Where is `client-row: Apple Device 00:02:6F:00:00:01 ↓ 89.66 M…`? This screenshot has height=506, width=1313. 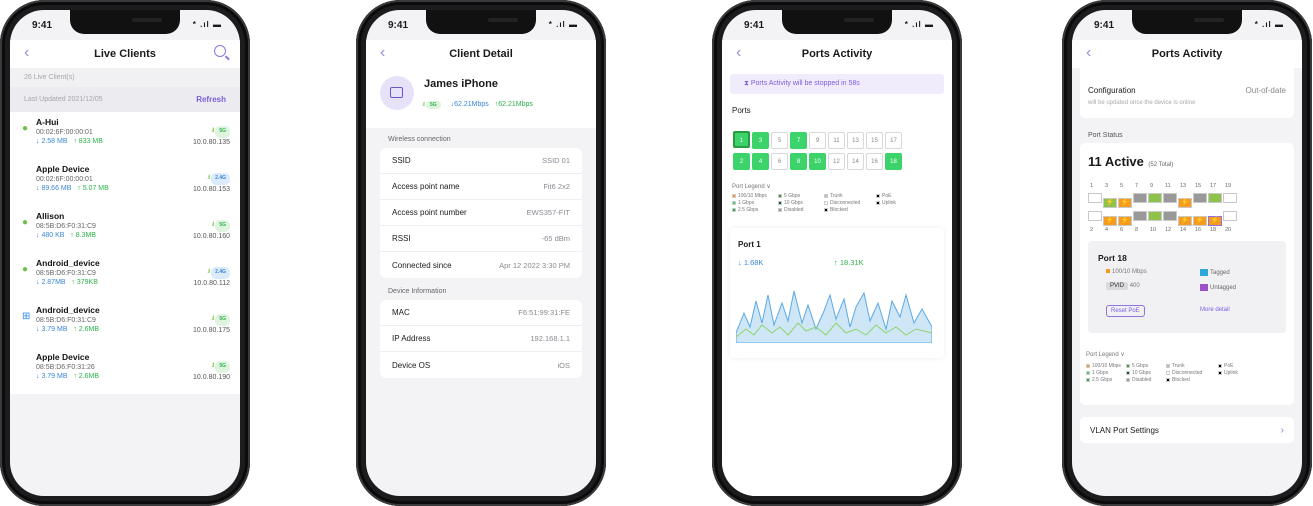 client-row: Apple Device 00:02:6F:00:00:01 ↓ 89.66 M… is located at coordinates (125, 182).